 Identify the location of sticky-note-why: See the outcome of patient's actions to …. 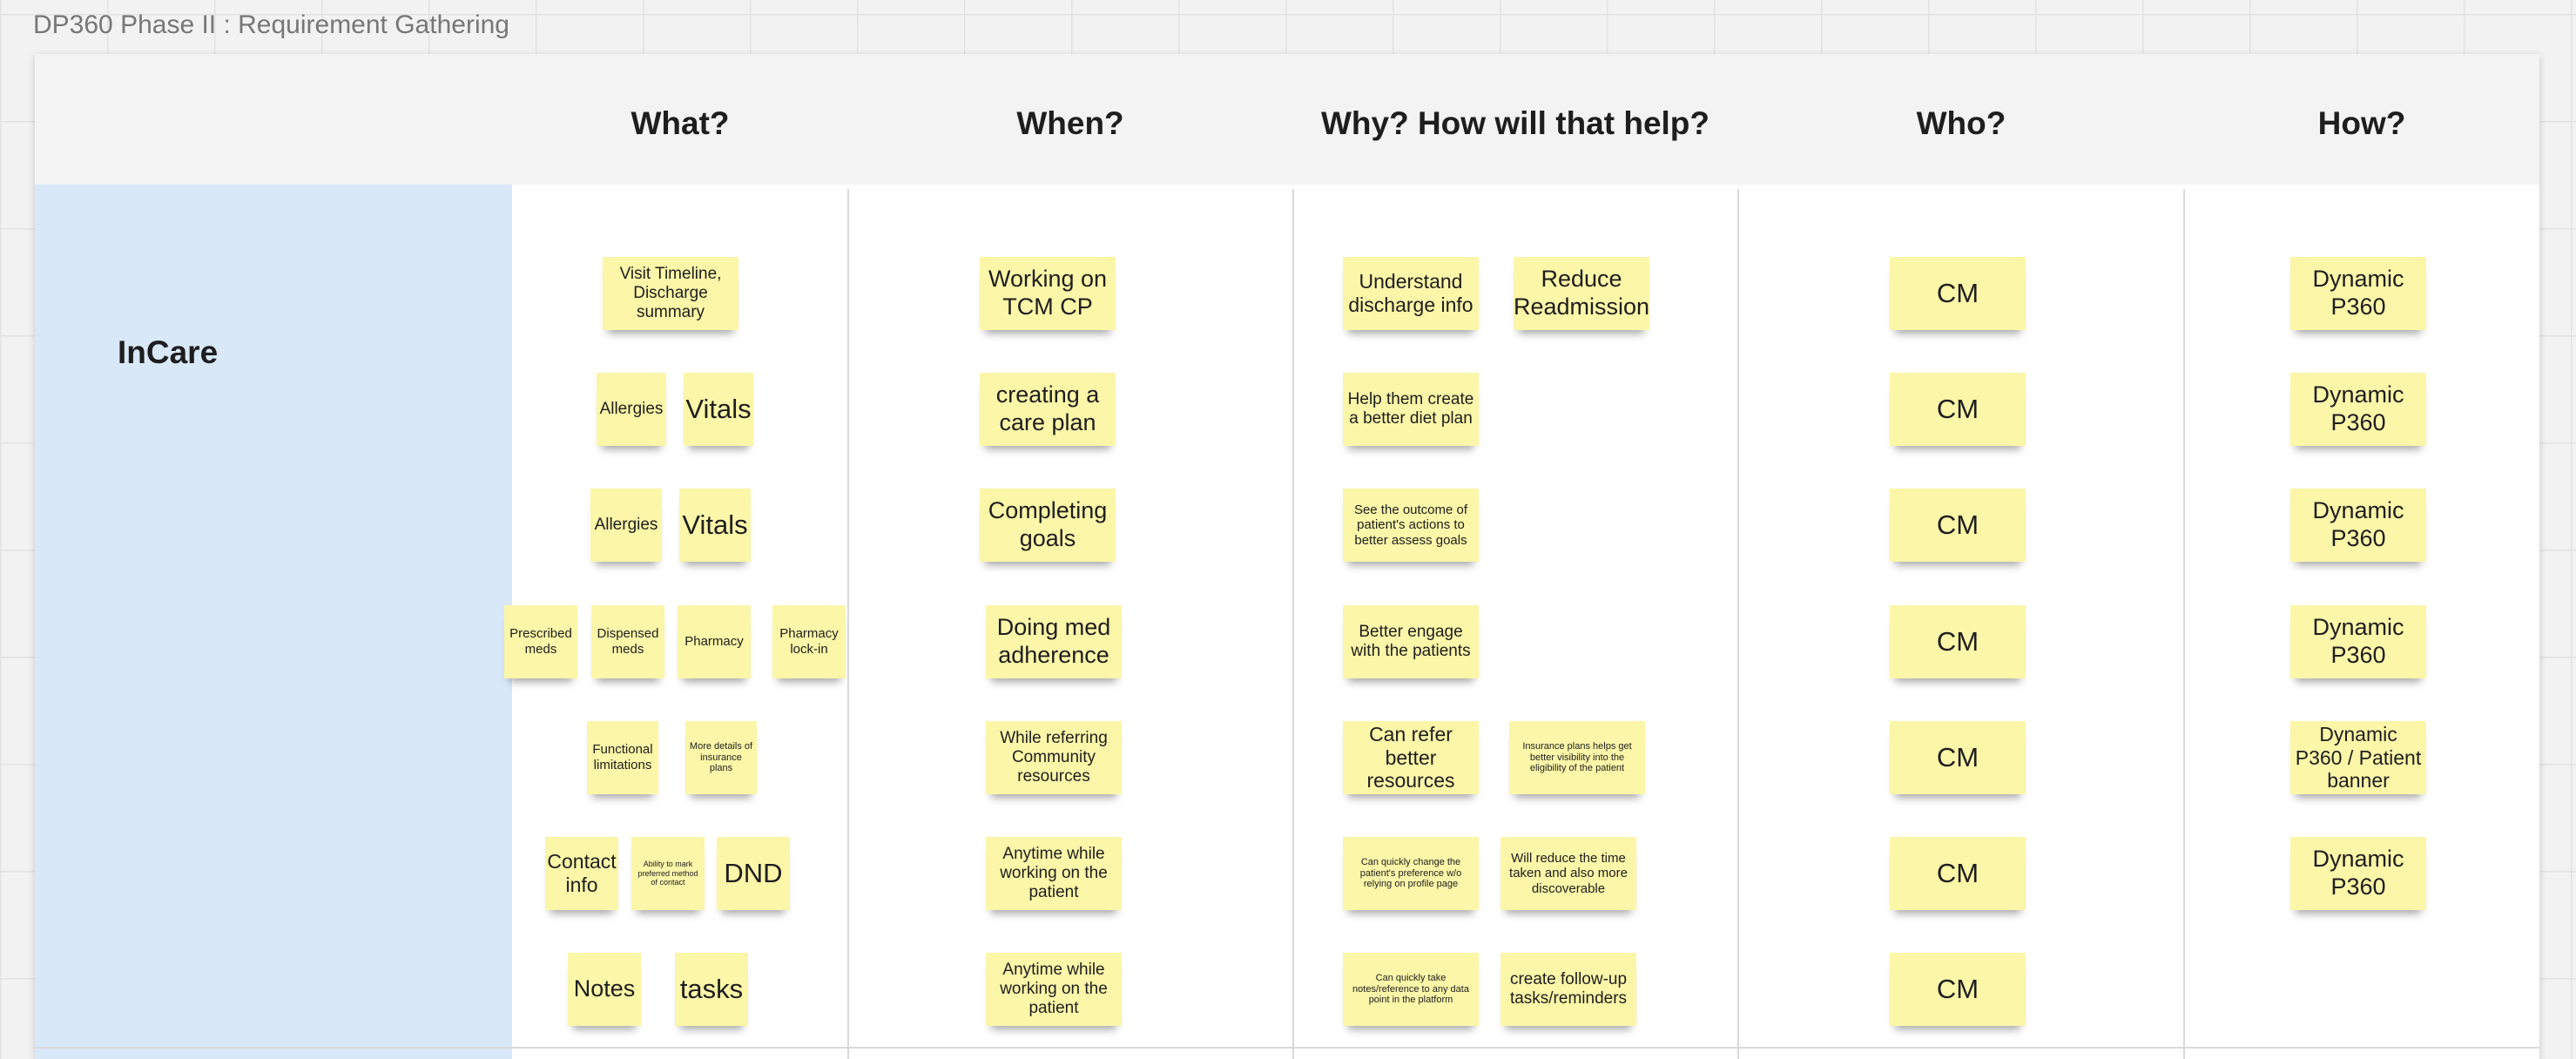
(1411, 525).